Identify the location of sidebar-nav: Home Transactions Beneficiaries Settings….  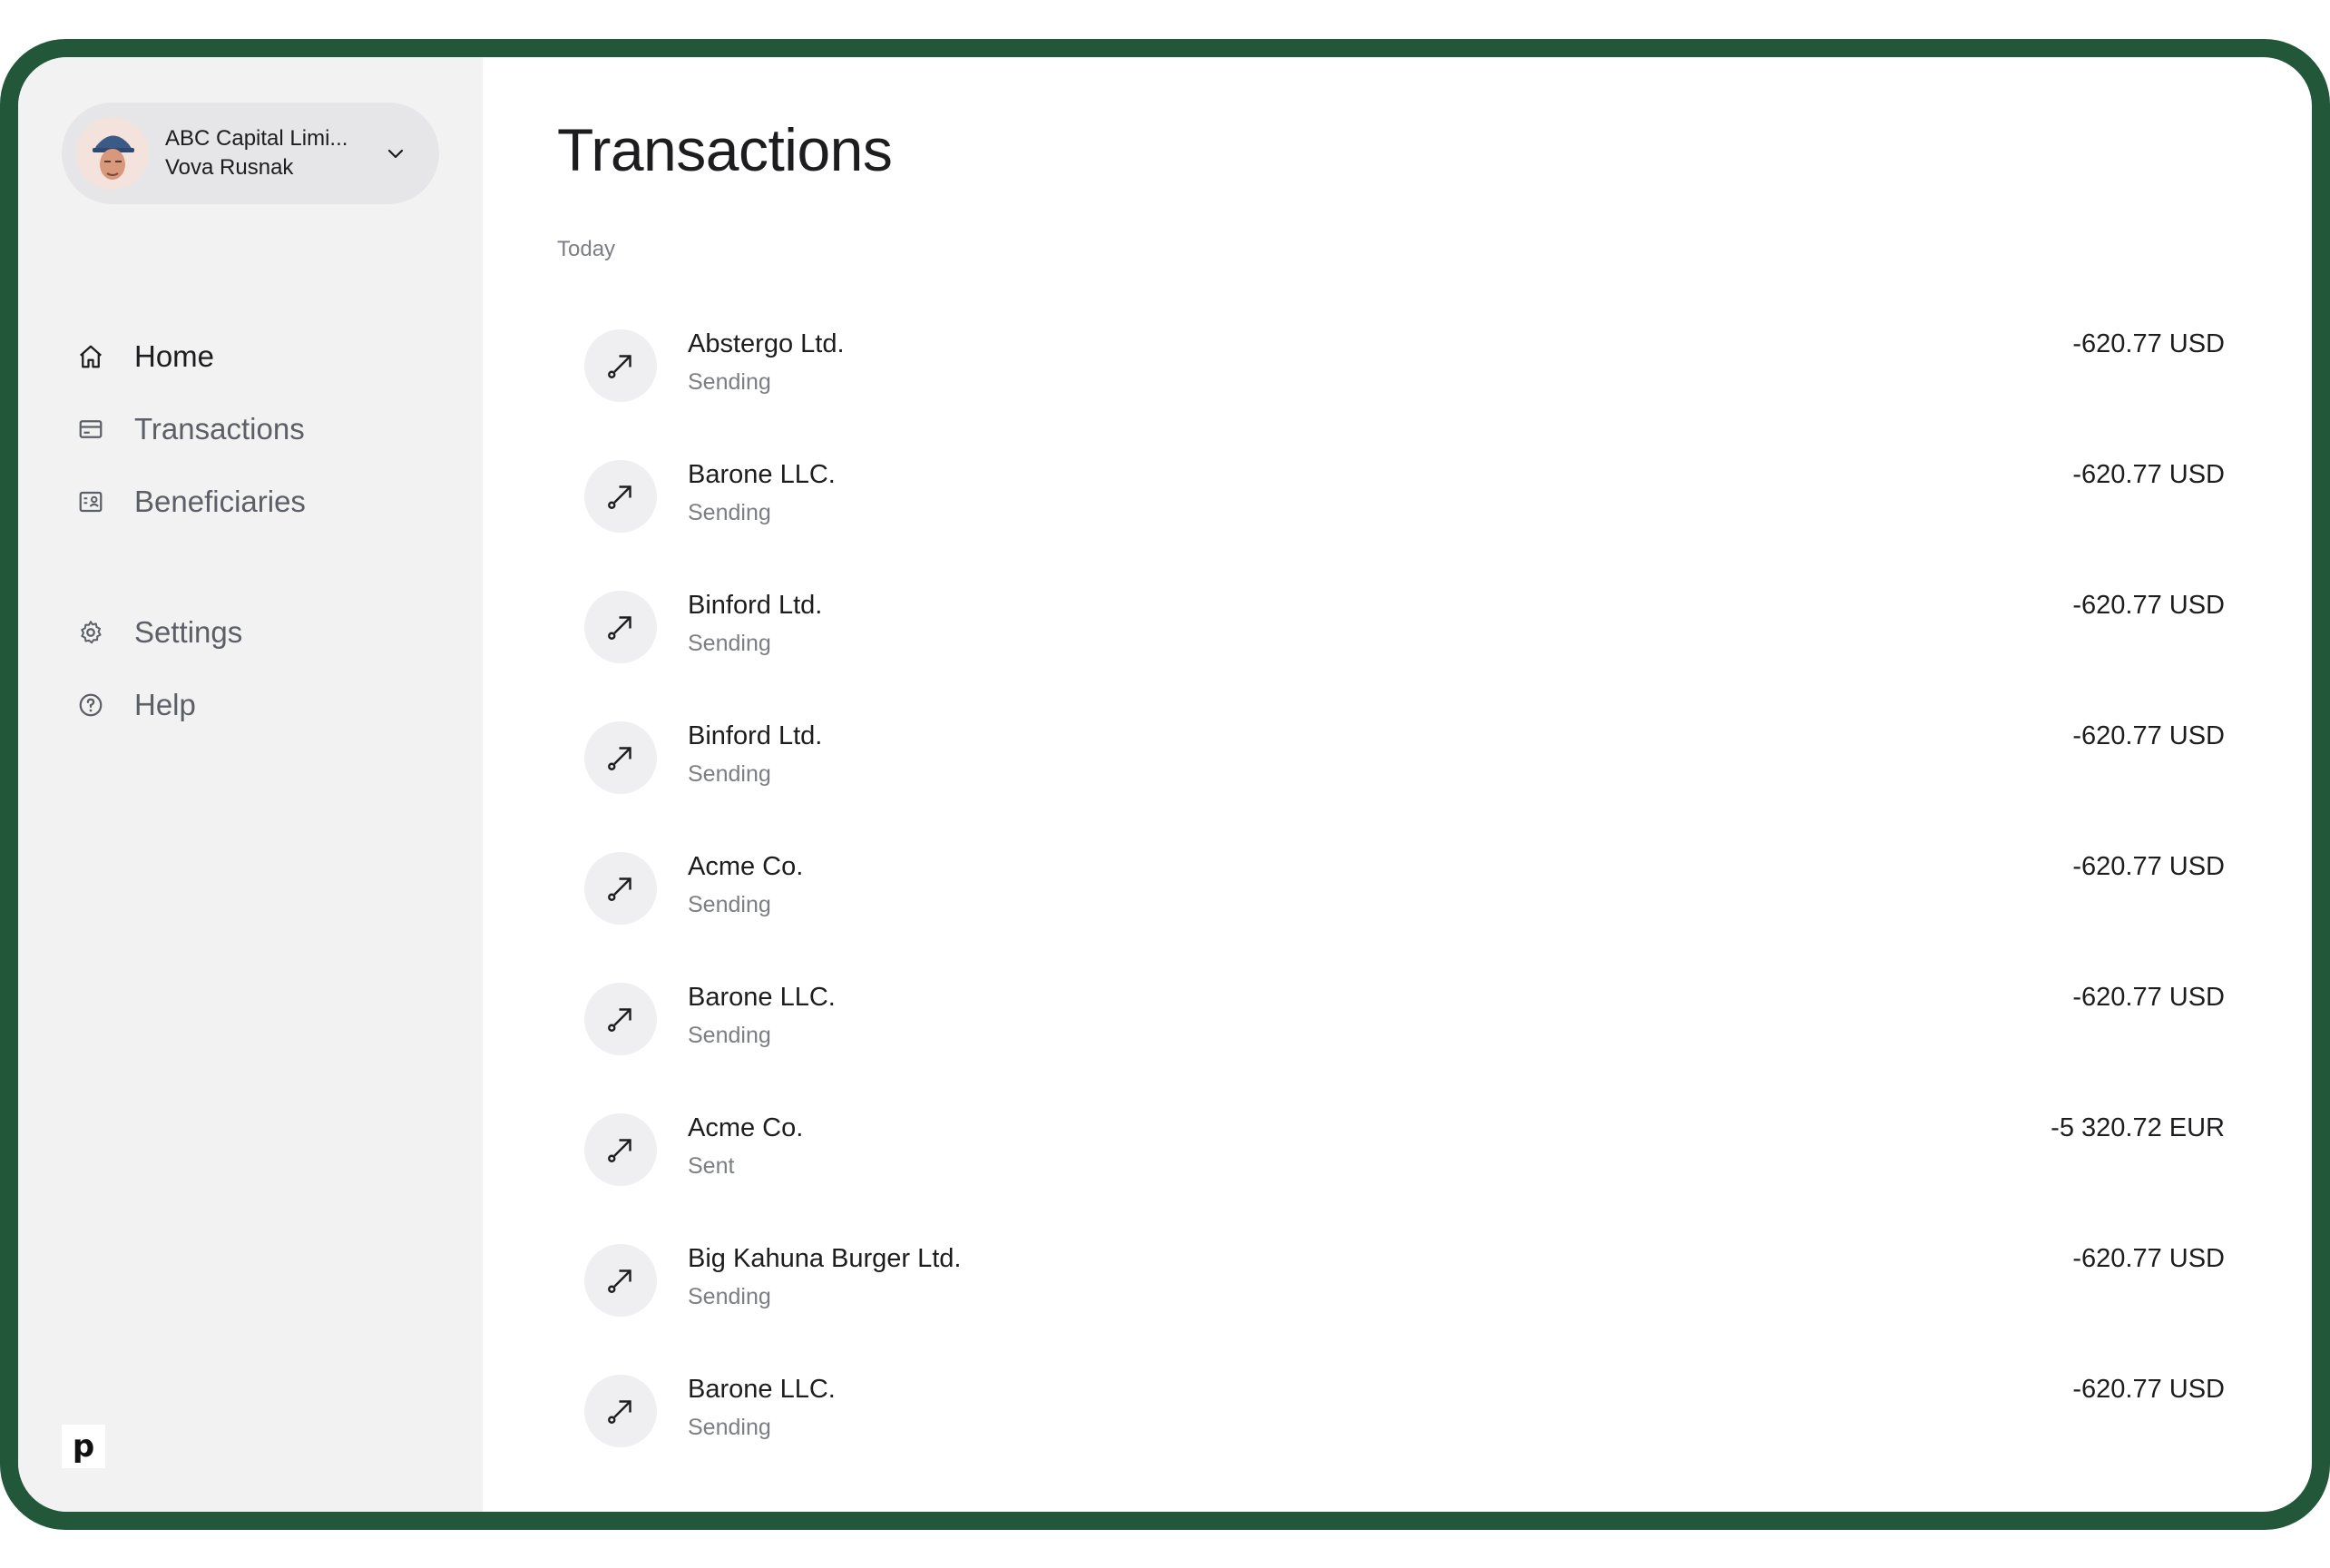
(191, 530).